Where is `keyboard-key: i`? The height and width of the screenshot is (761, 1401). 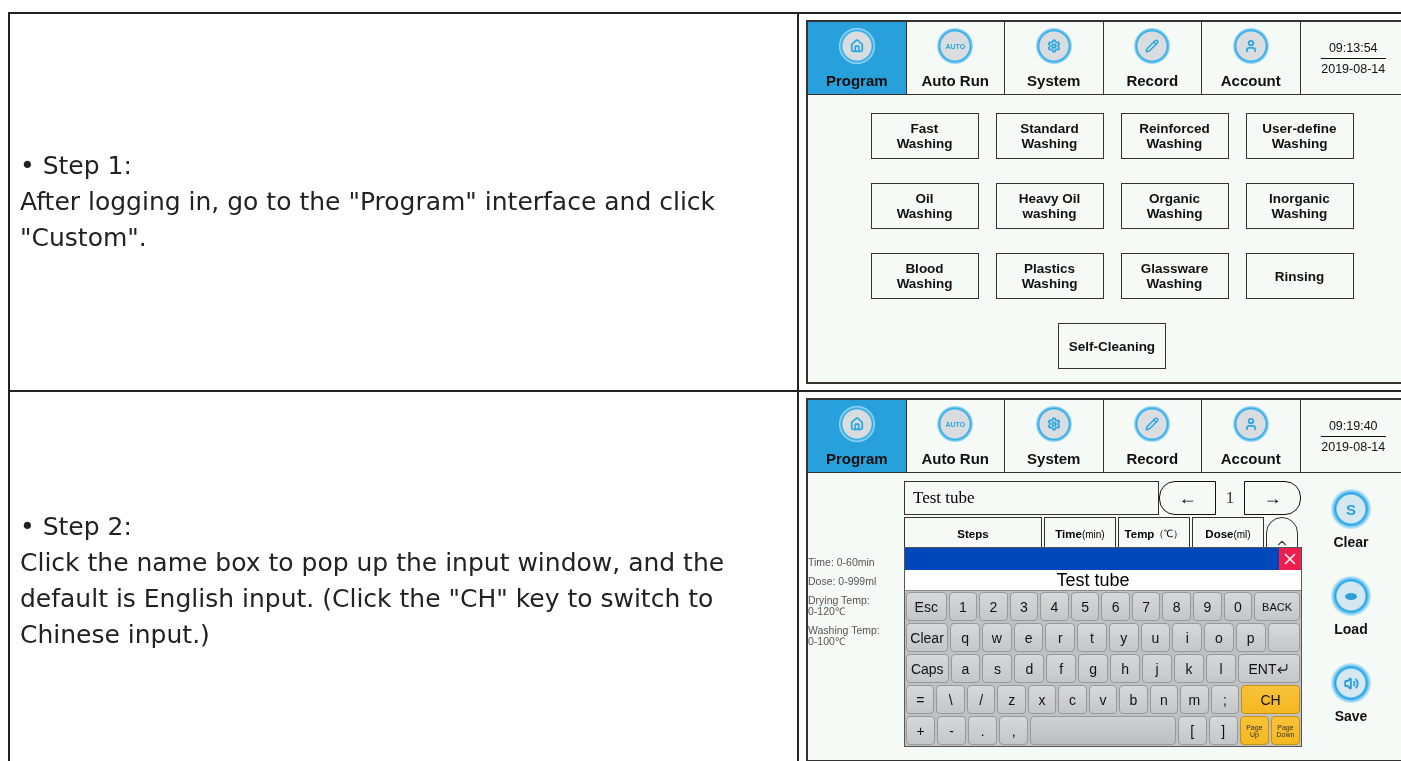
keyboard-key: i is located at coordinates (1187, 637).